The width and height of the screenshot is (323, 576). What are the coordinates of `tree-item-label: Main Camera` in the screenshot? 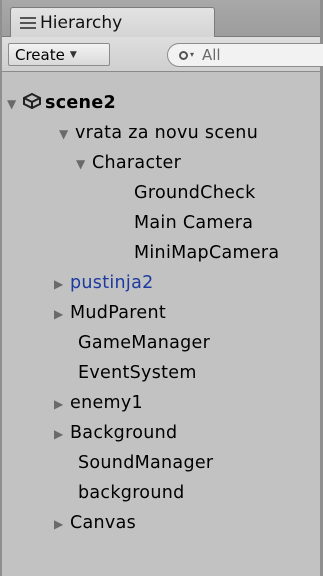 It's located at (194, 223).